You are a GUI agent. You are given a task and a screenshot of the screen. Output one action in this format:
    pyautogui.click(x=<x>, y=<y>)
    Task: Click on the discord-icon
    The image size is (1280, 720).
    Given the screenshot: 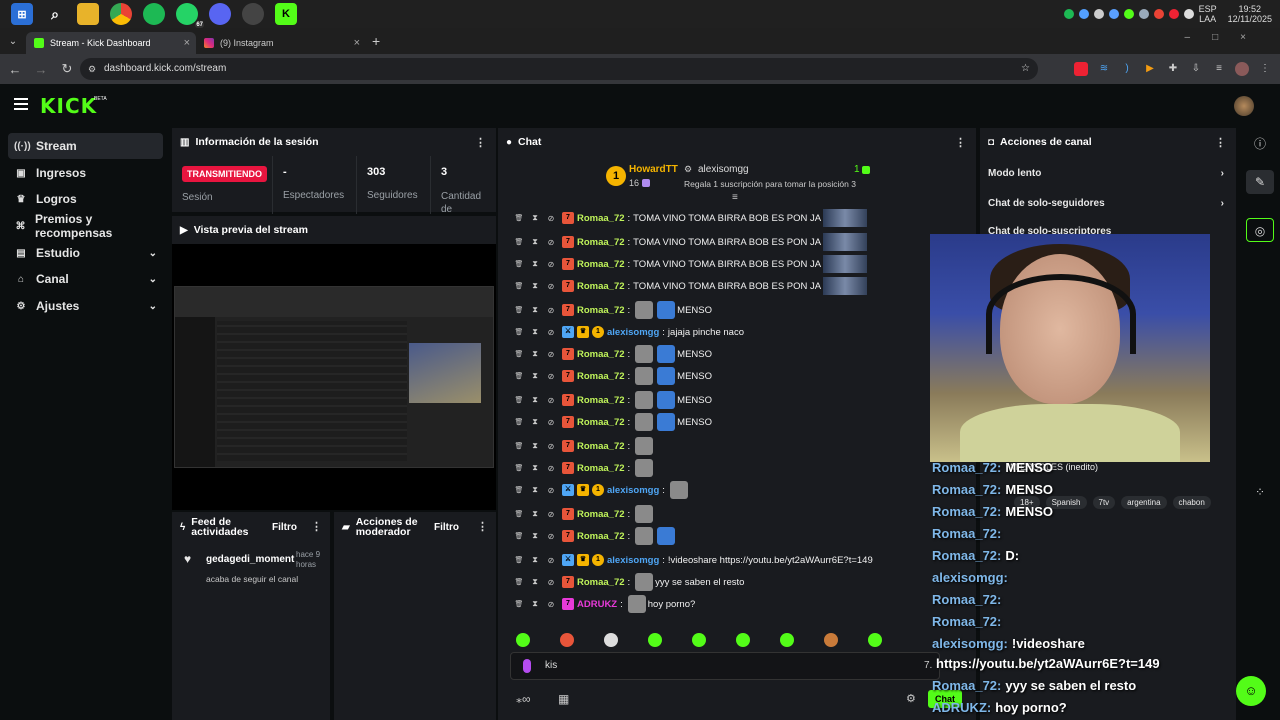 What is the action you would take?
    pyautogui.click(x=220, y=14)
    